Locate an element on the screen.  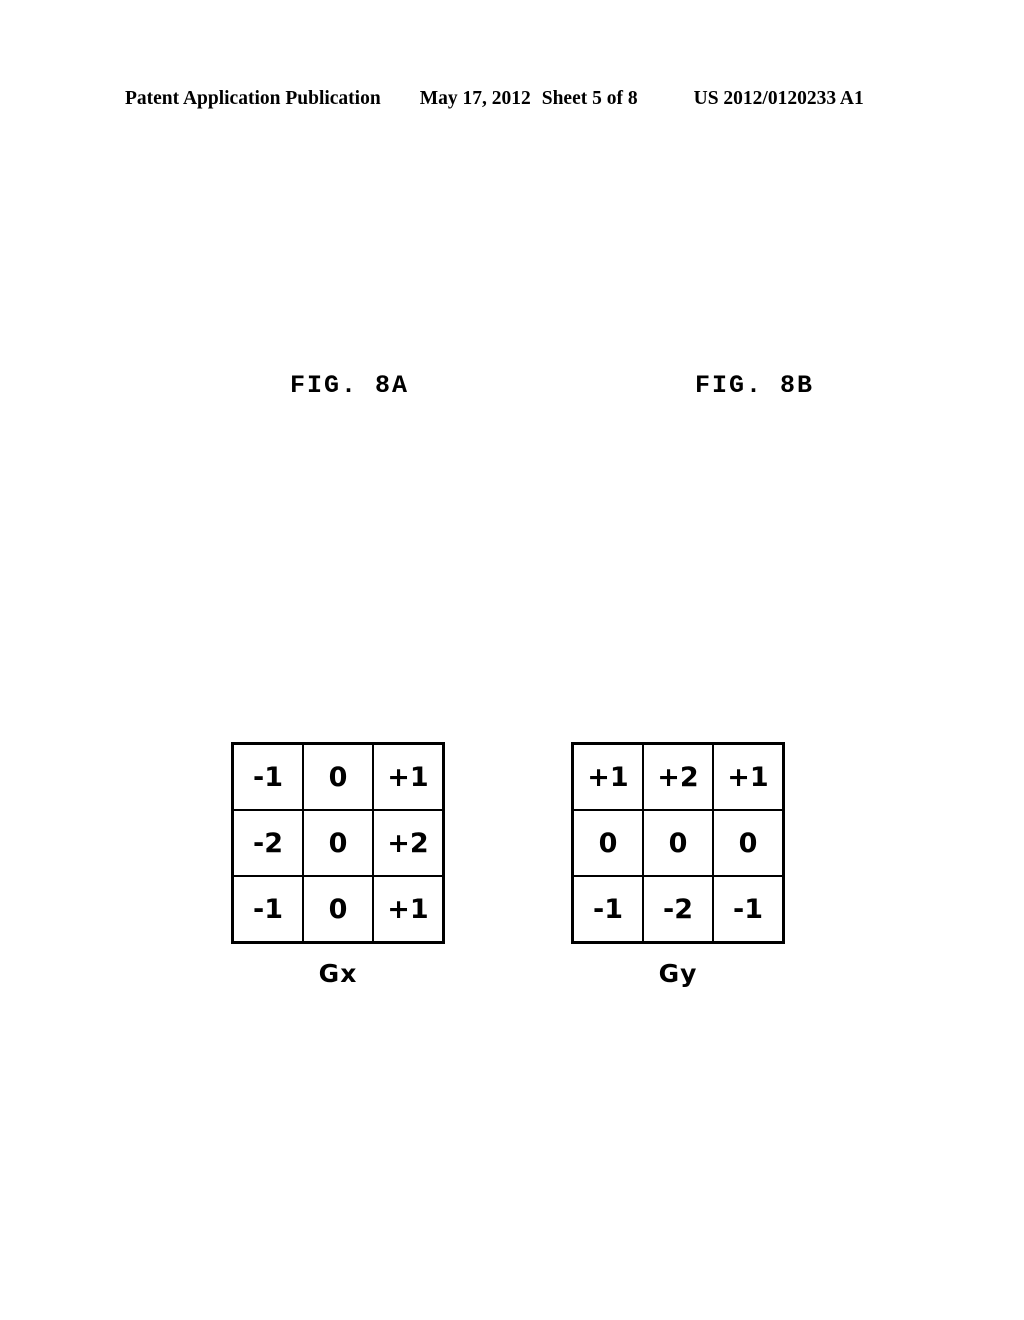
figure-title-8b: FIG. 8B is located at coordinates (755, 385).